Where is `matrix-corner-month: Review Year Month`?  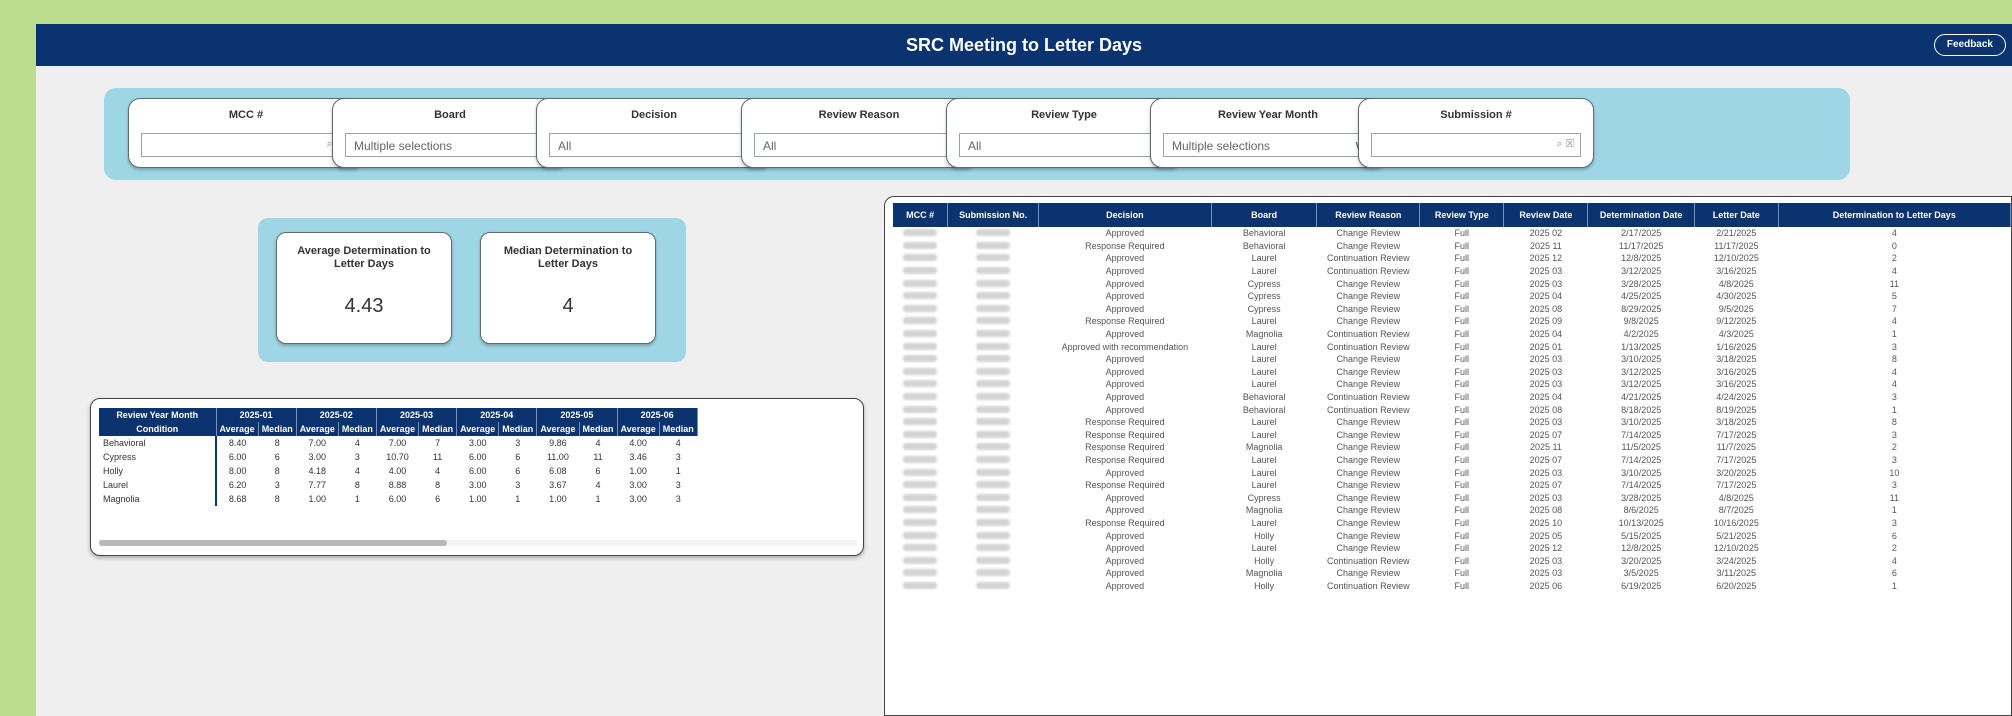
matrix-corner-month: Review Year Month is located at coordinates (158, 415).